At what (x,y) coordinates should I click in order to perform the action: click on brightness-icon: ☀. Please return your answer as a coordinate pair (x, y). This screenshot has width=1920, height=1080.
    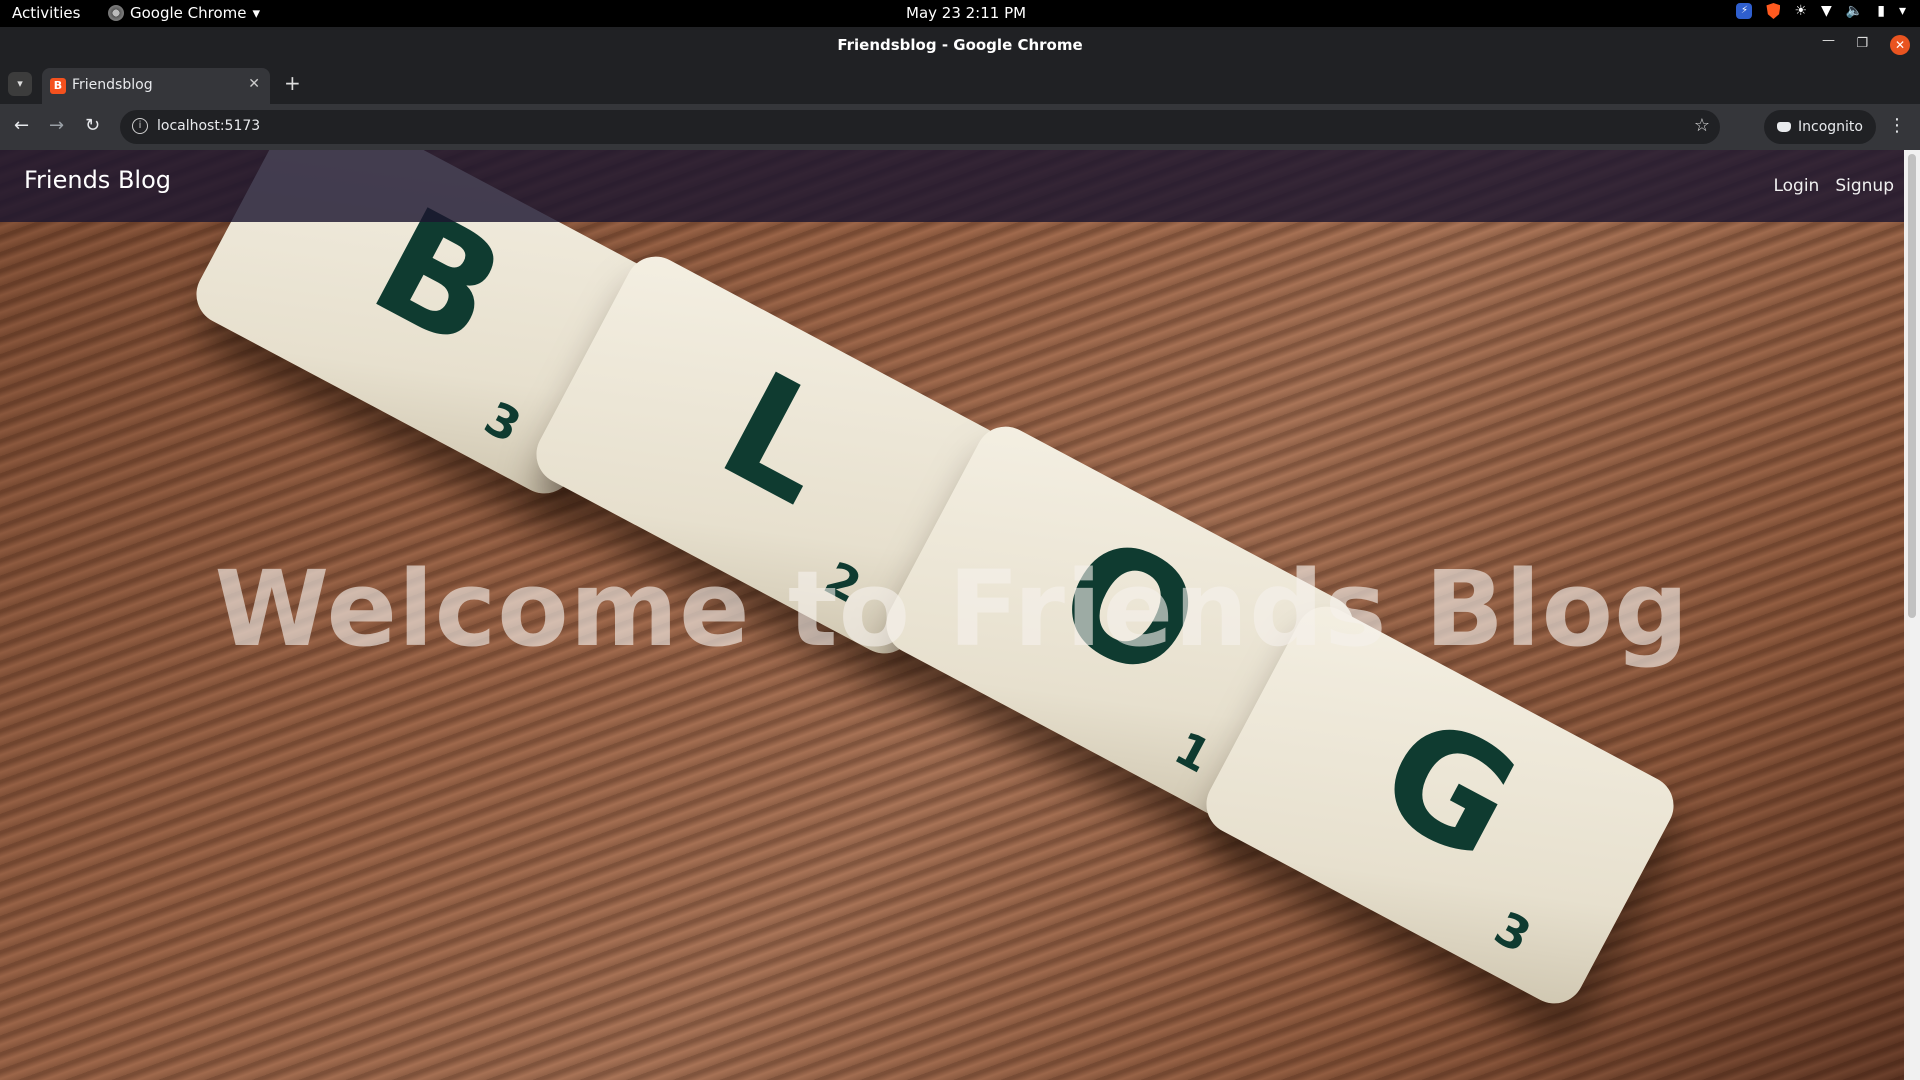
    Looking at the image, I should click on (1800, 11).